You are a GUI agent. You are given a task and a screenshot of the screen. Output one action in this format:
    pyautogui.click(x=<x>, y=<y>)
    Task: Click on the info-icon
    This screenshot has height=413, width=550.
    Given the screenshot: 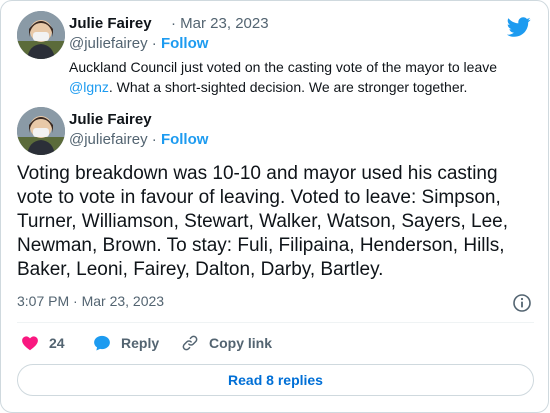 What is the action you would take?
    pyautogui.click(x=522, y=303)
    